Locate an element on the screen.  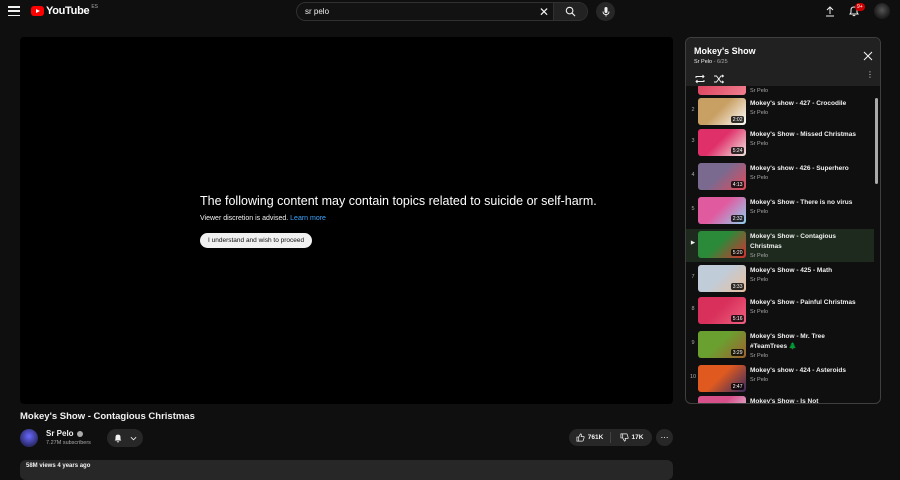
close-playlist-button is located at coordinates (868, 55).